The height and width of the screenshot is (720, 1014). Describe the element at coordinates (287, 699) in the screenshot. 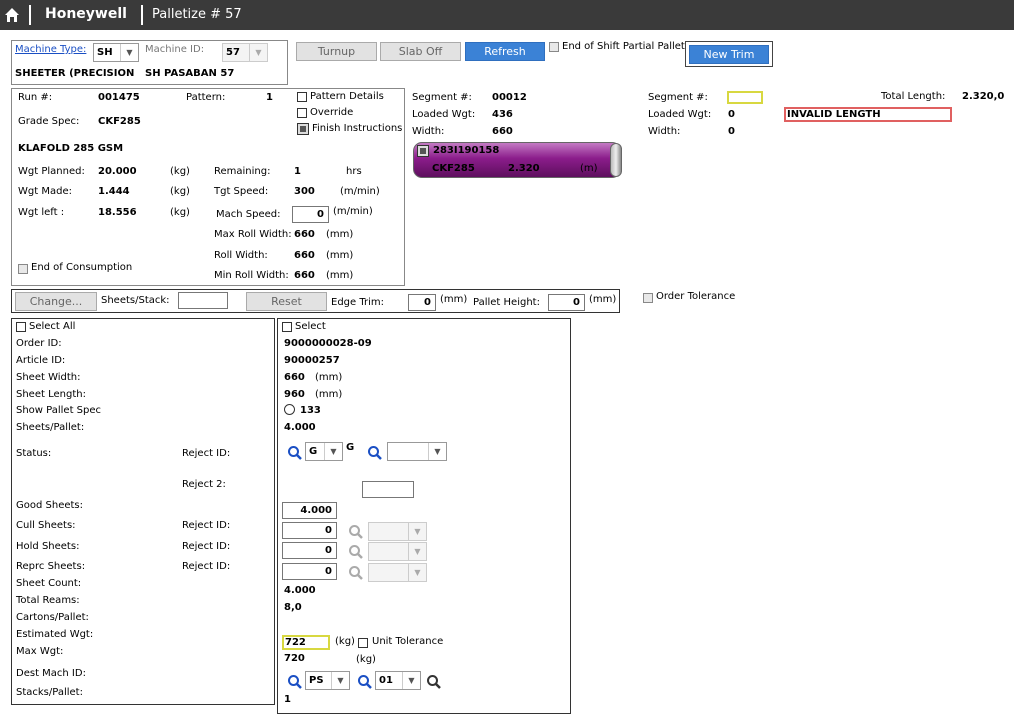

I see `stacks-pallet-value: 1` at that location.